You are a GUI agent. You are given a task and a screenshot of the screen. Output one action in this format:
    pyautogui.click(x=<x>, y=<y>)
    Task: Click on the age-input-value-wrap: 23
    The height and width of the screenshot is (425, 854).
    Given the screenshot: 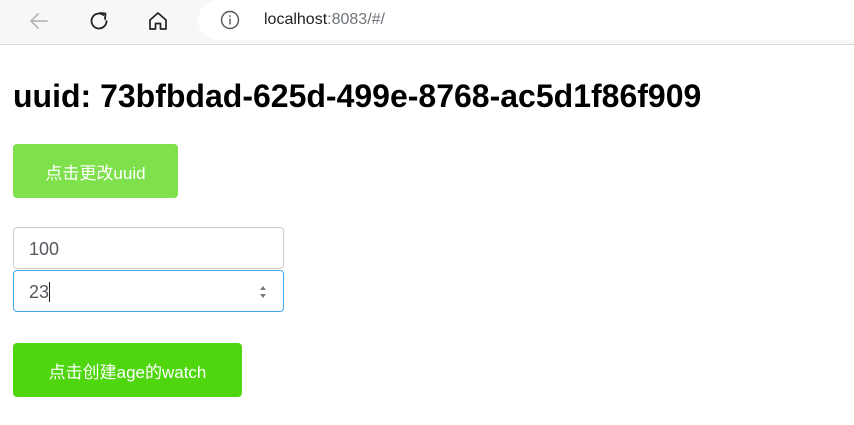 What is the action you would take?
    pyautogui.click(x=40, y=292)
    